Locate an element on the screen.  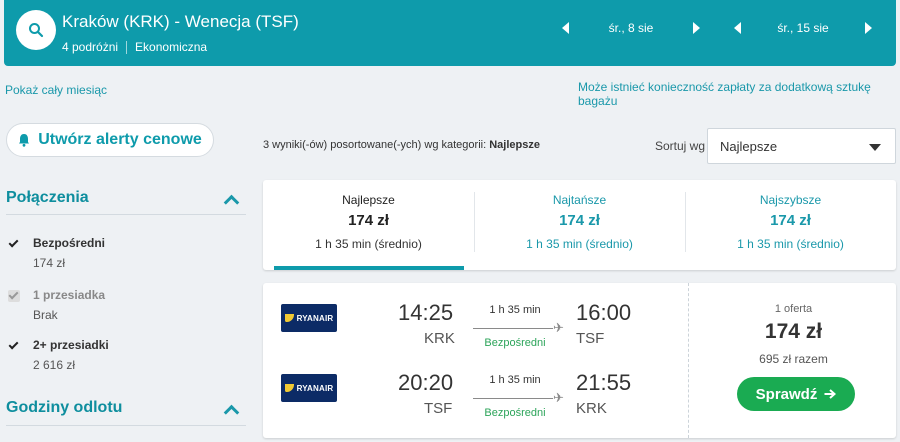
show-whole-month-link: Pokaż cały miesiąc is located at coordinates (56, 90).